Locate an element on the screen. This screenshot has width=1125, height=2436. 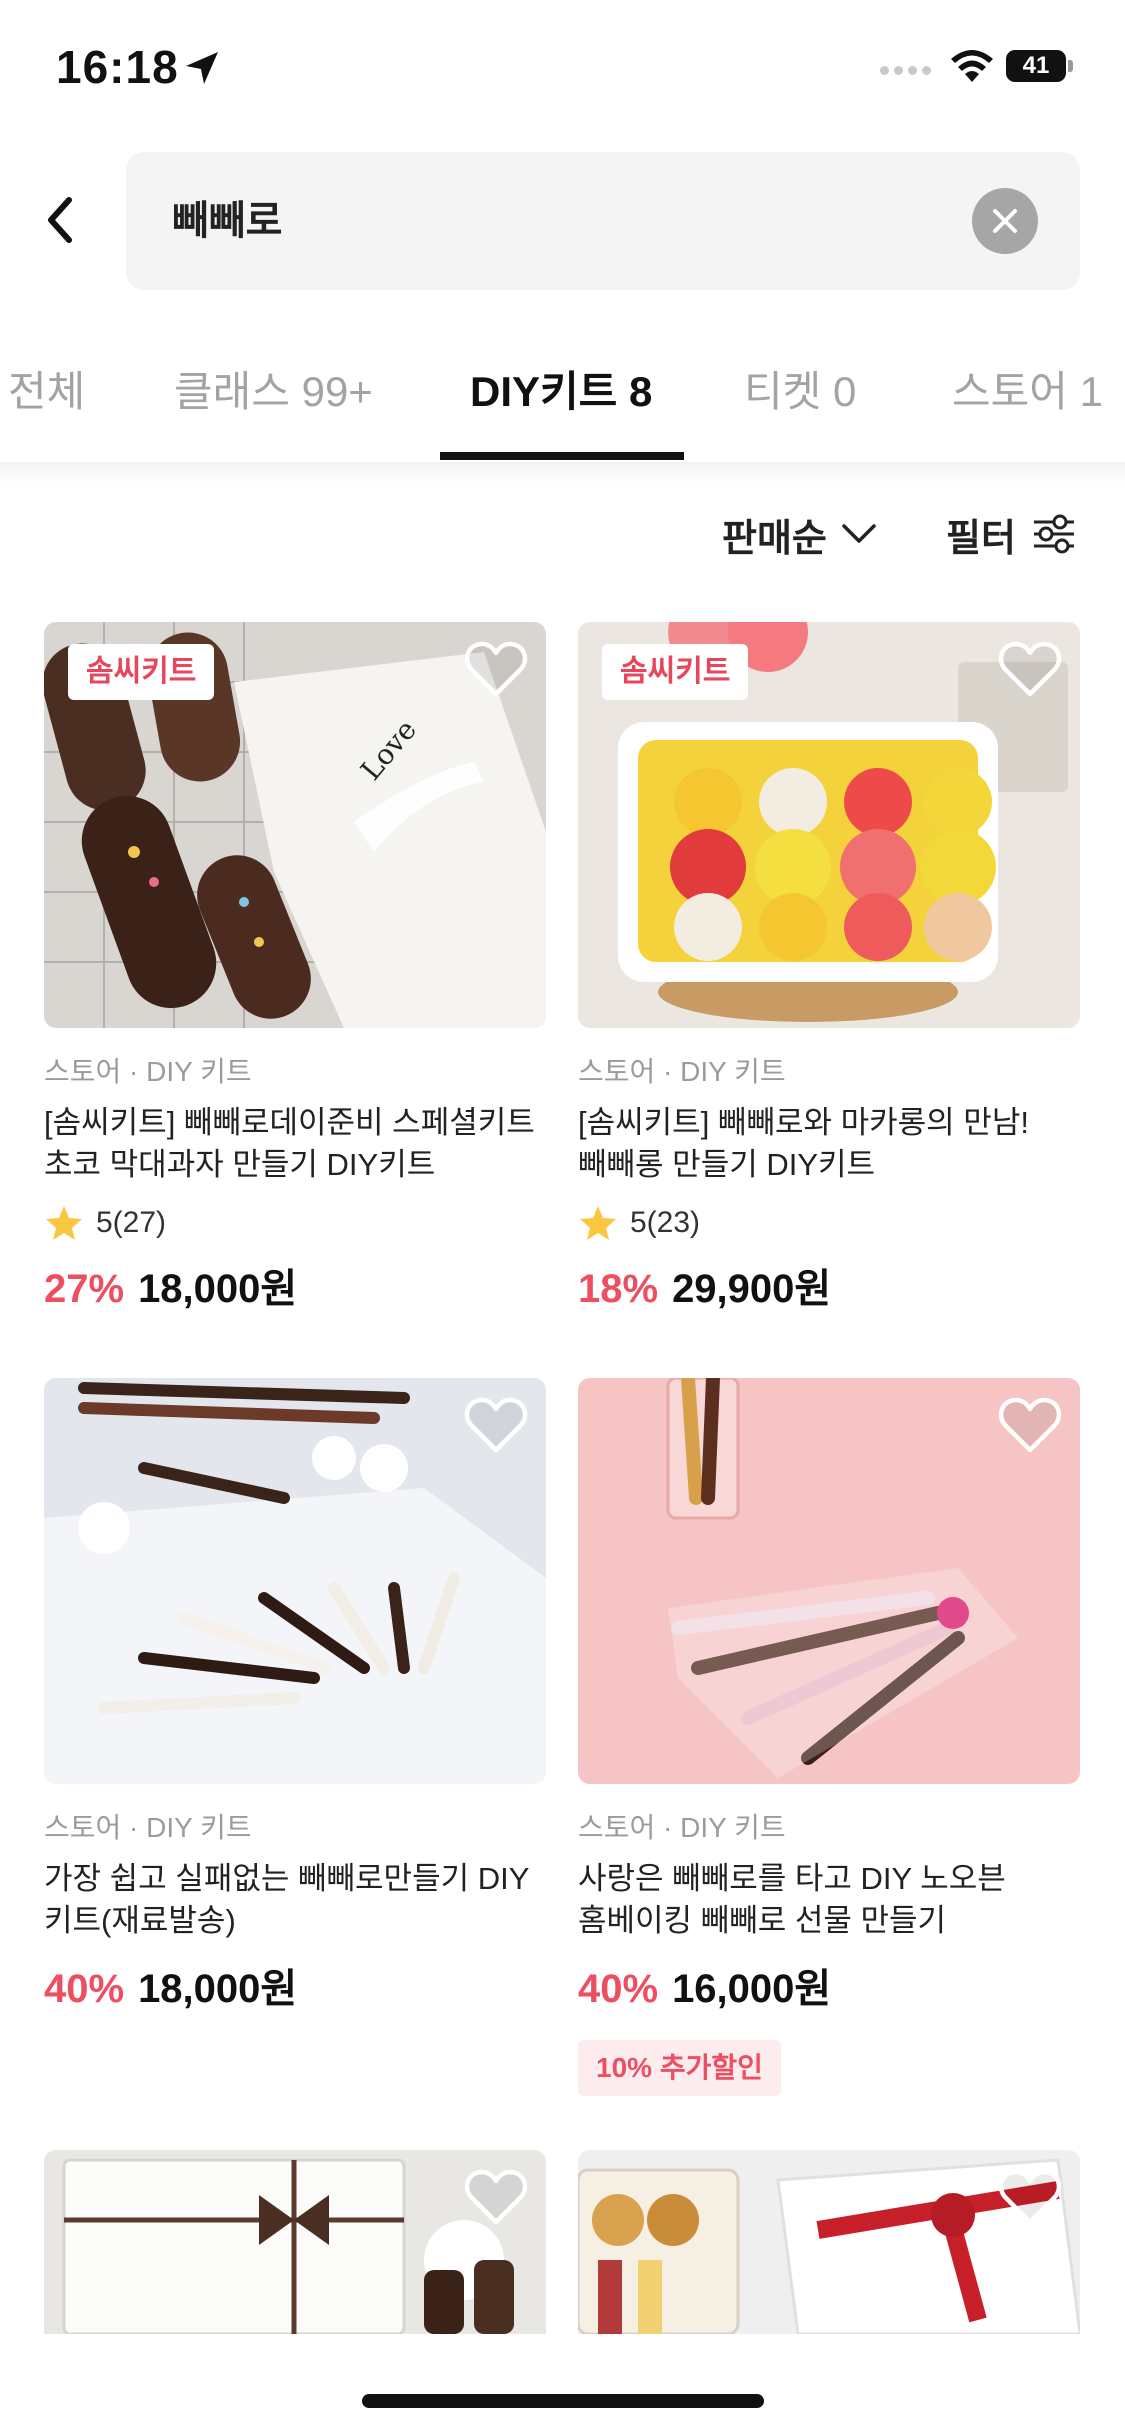
product-image: 솜씨키트 is located at coordinates (829, 825).